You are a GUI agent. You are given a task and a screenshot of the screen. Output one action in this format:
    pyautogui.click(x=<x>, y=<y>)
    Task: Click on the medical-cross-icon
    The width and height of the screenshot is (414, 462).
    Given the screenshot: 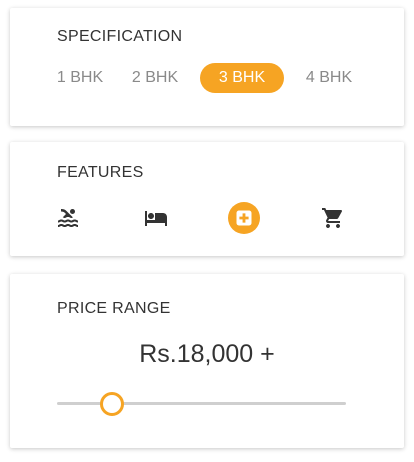 What is the action you would take?
    pyautogui.click(x=244, y=218)
    